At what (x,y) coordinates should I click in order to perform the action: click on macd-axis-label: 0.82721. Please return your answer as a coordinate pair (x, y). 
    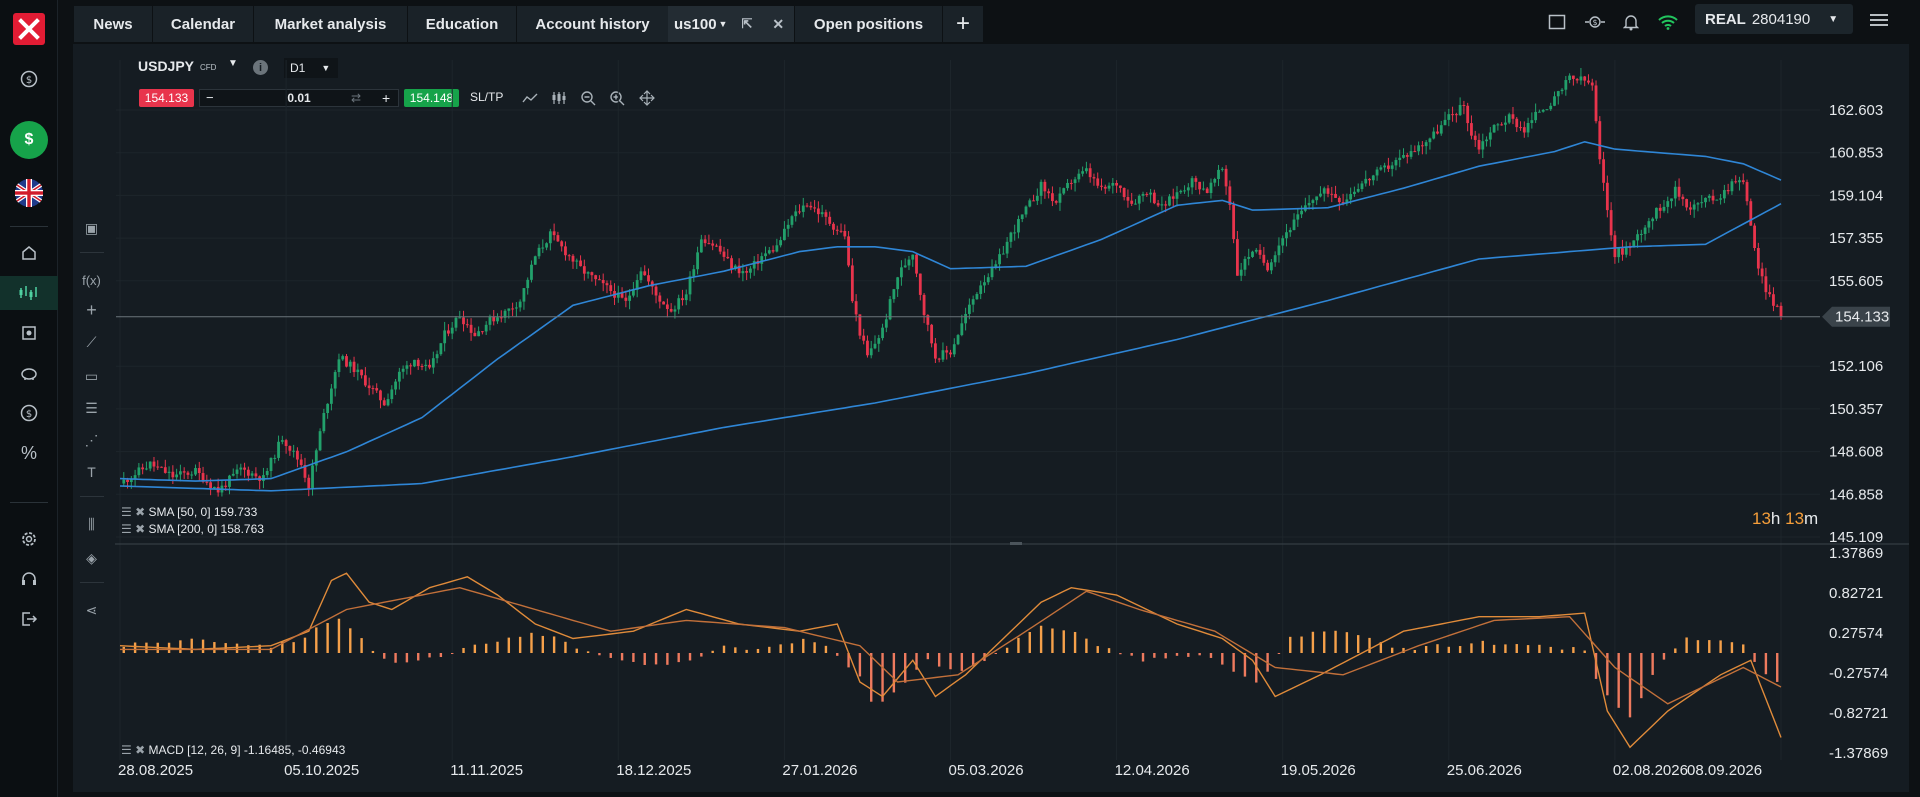
    Looking at the image, I should click on (1856, 593).